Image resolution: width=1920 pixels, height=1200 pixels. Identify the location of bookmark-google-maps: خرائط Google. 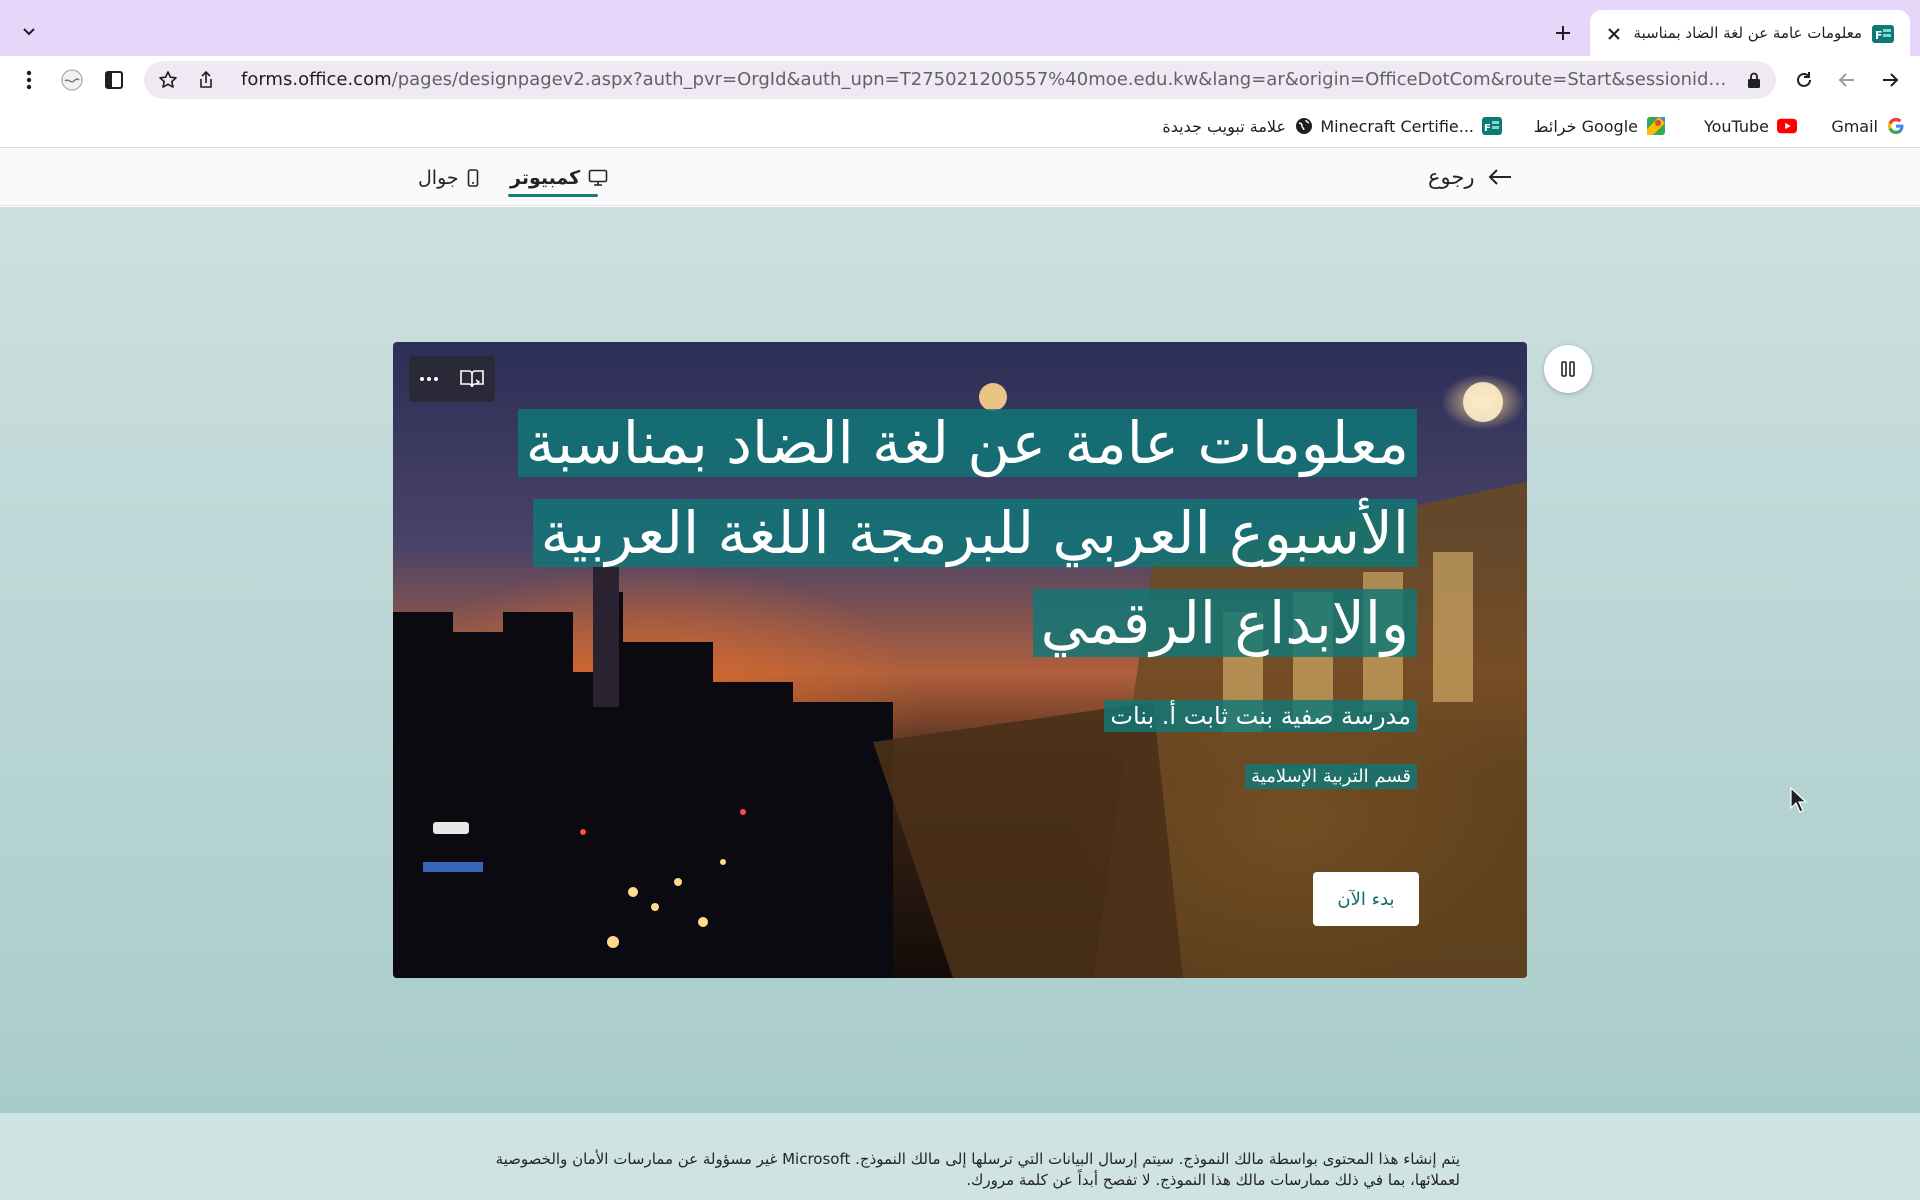
(1600, 126).